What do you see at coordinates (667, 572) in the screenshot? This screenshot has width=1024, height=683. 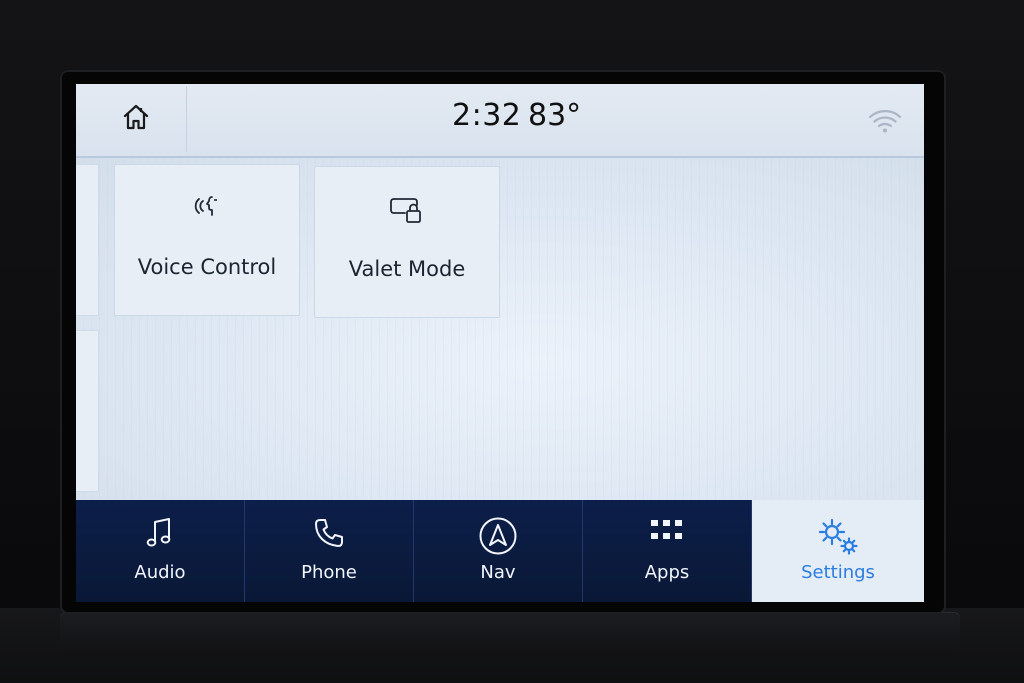 I see `nav-label: Apps` at bounding box center [667, 572].